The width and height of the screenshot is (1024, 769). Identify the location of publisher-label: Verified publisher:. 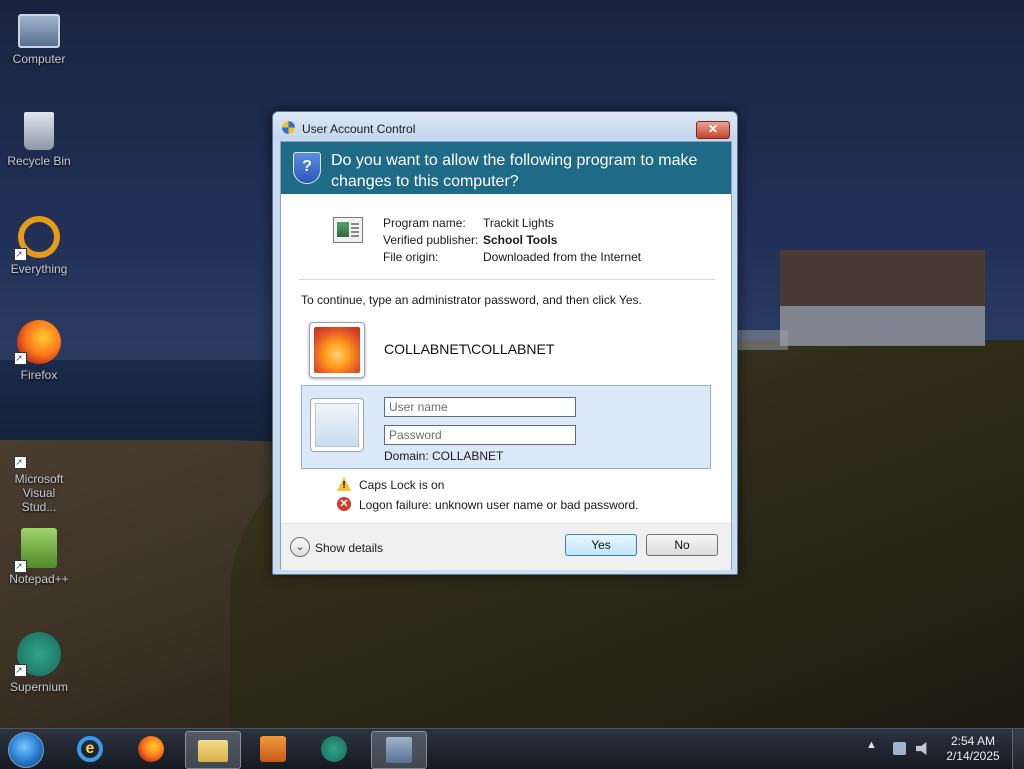
(431, 240).